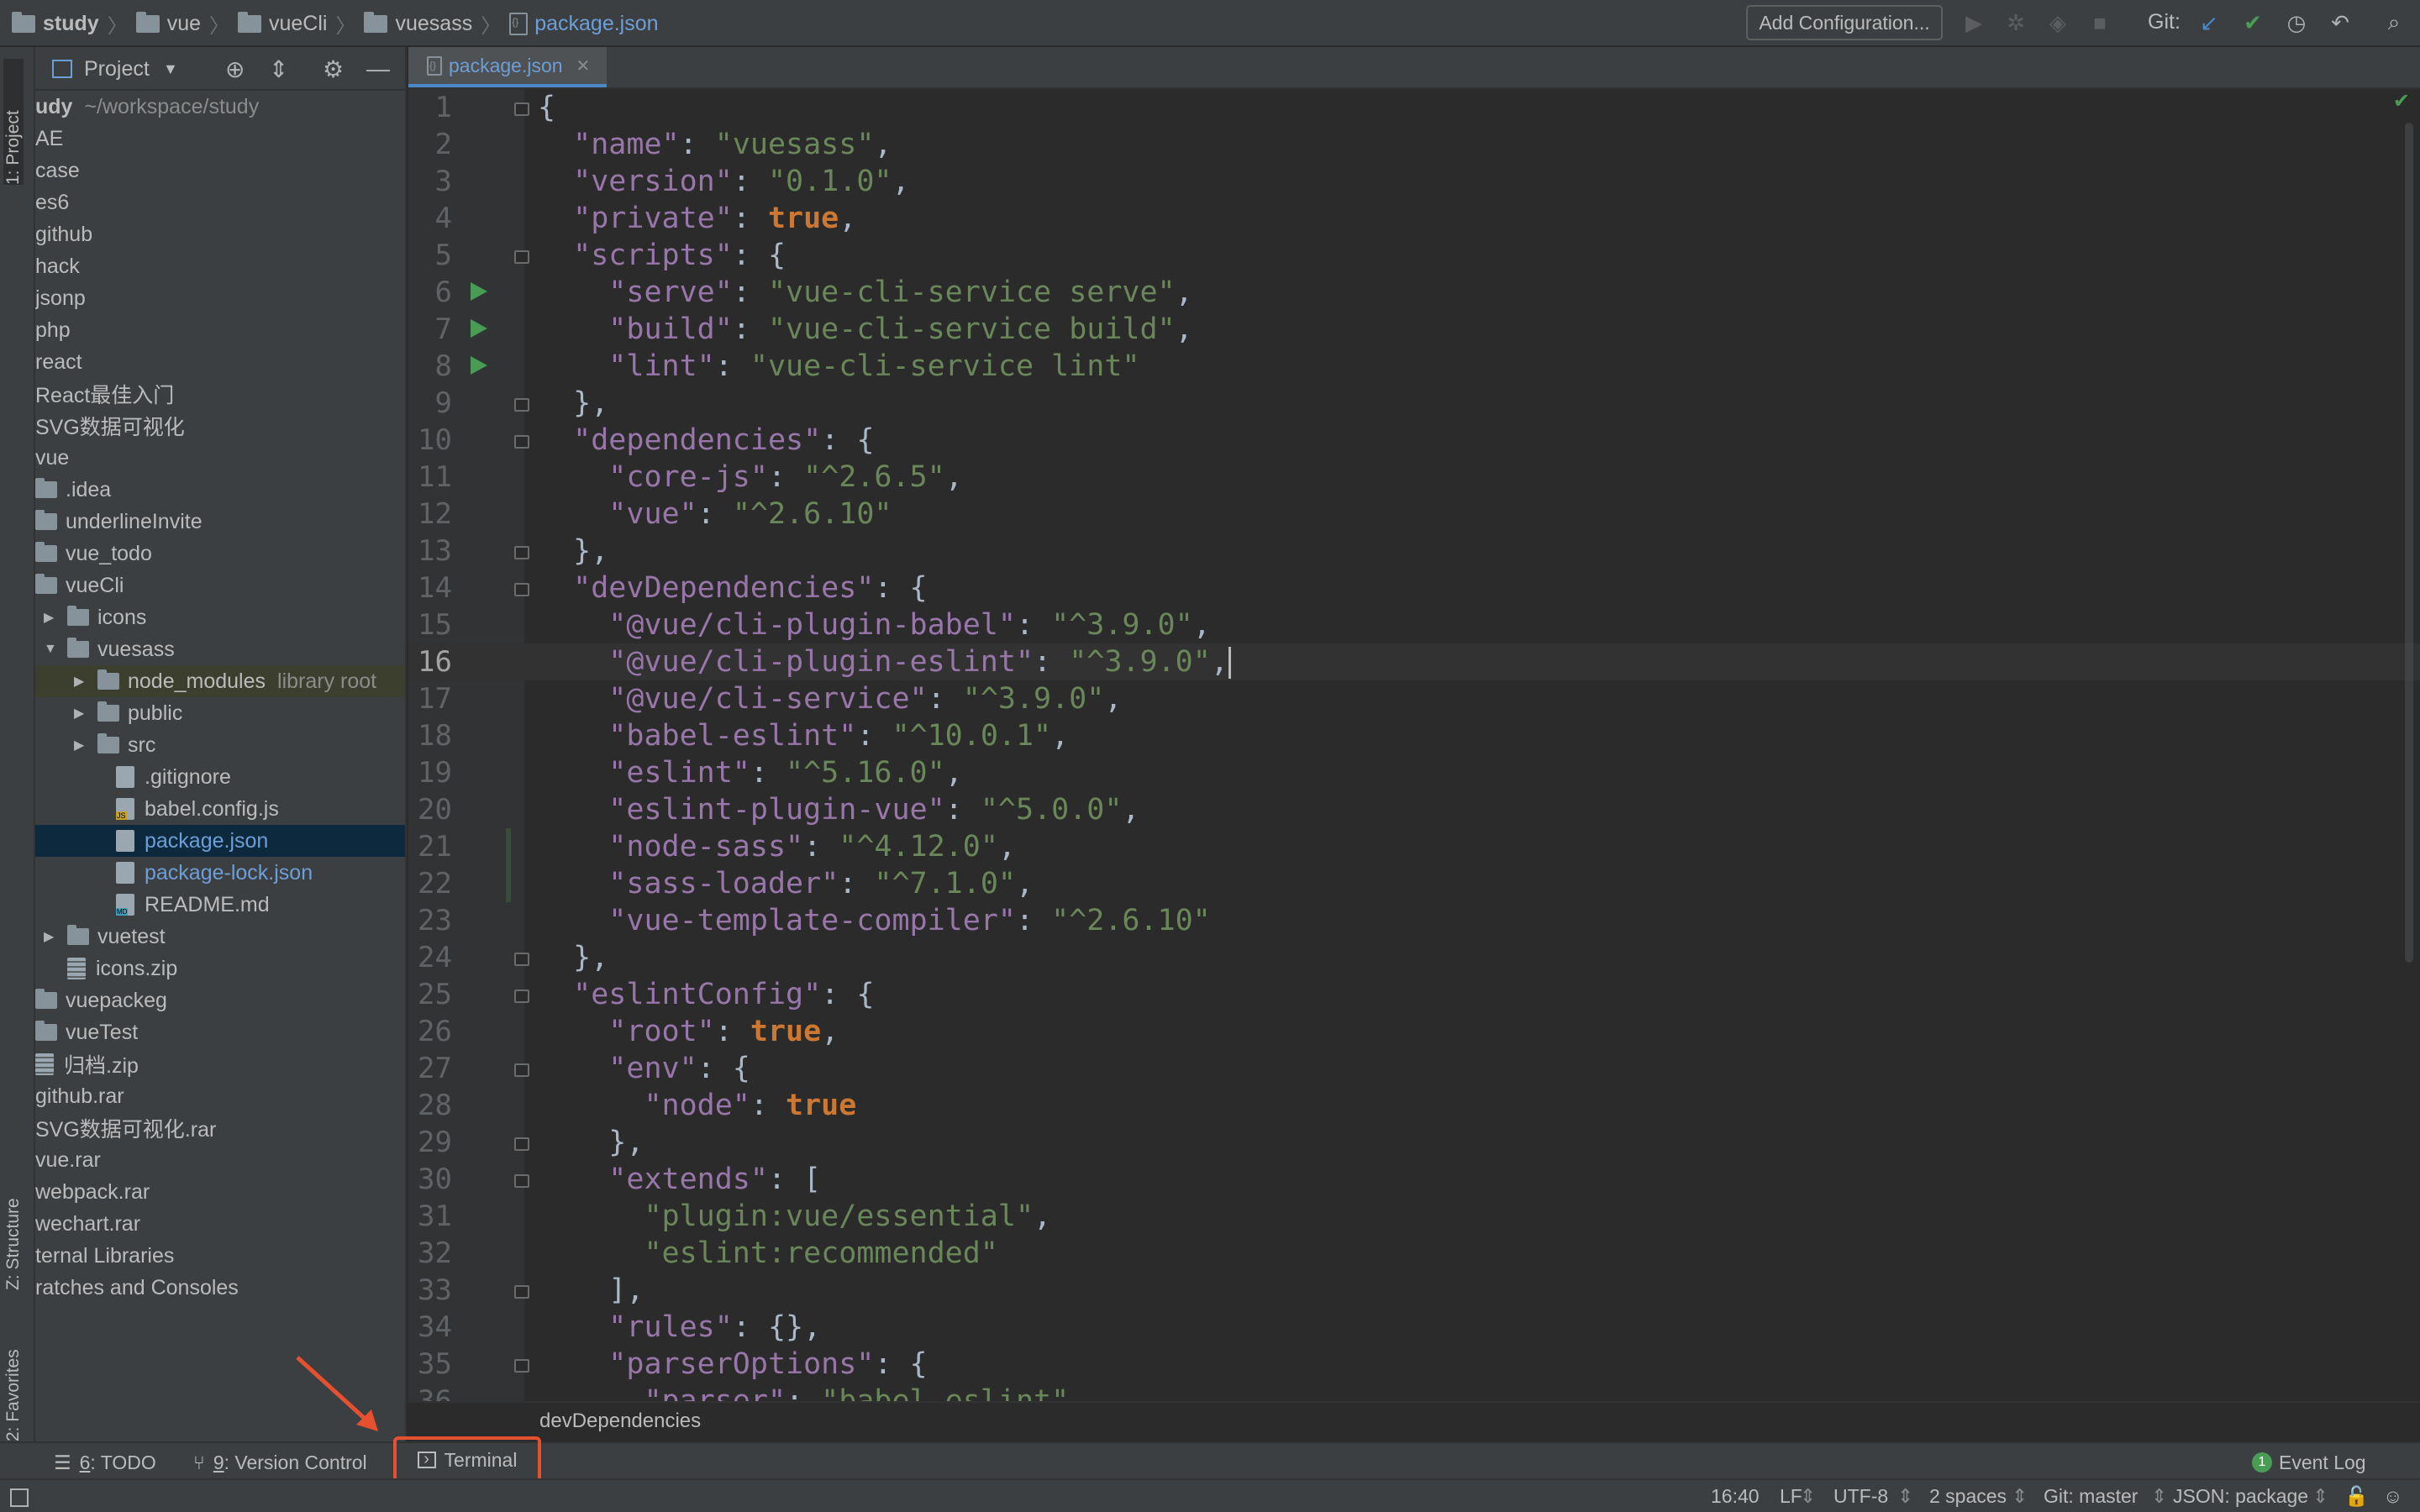 The height and width of the screenshot is (1512, 2420). I want to click on line-separator: LF, so click(1791, 1496).